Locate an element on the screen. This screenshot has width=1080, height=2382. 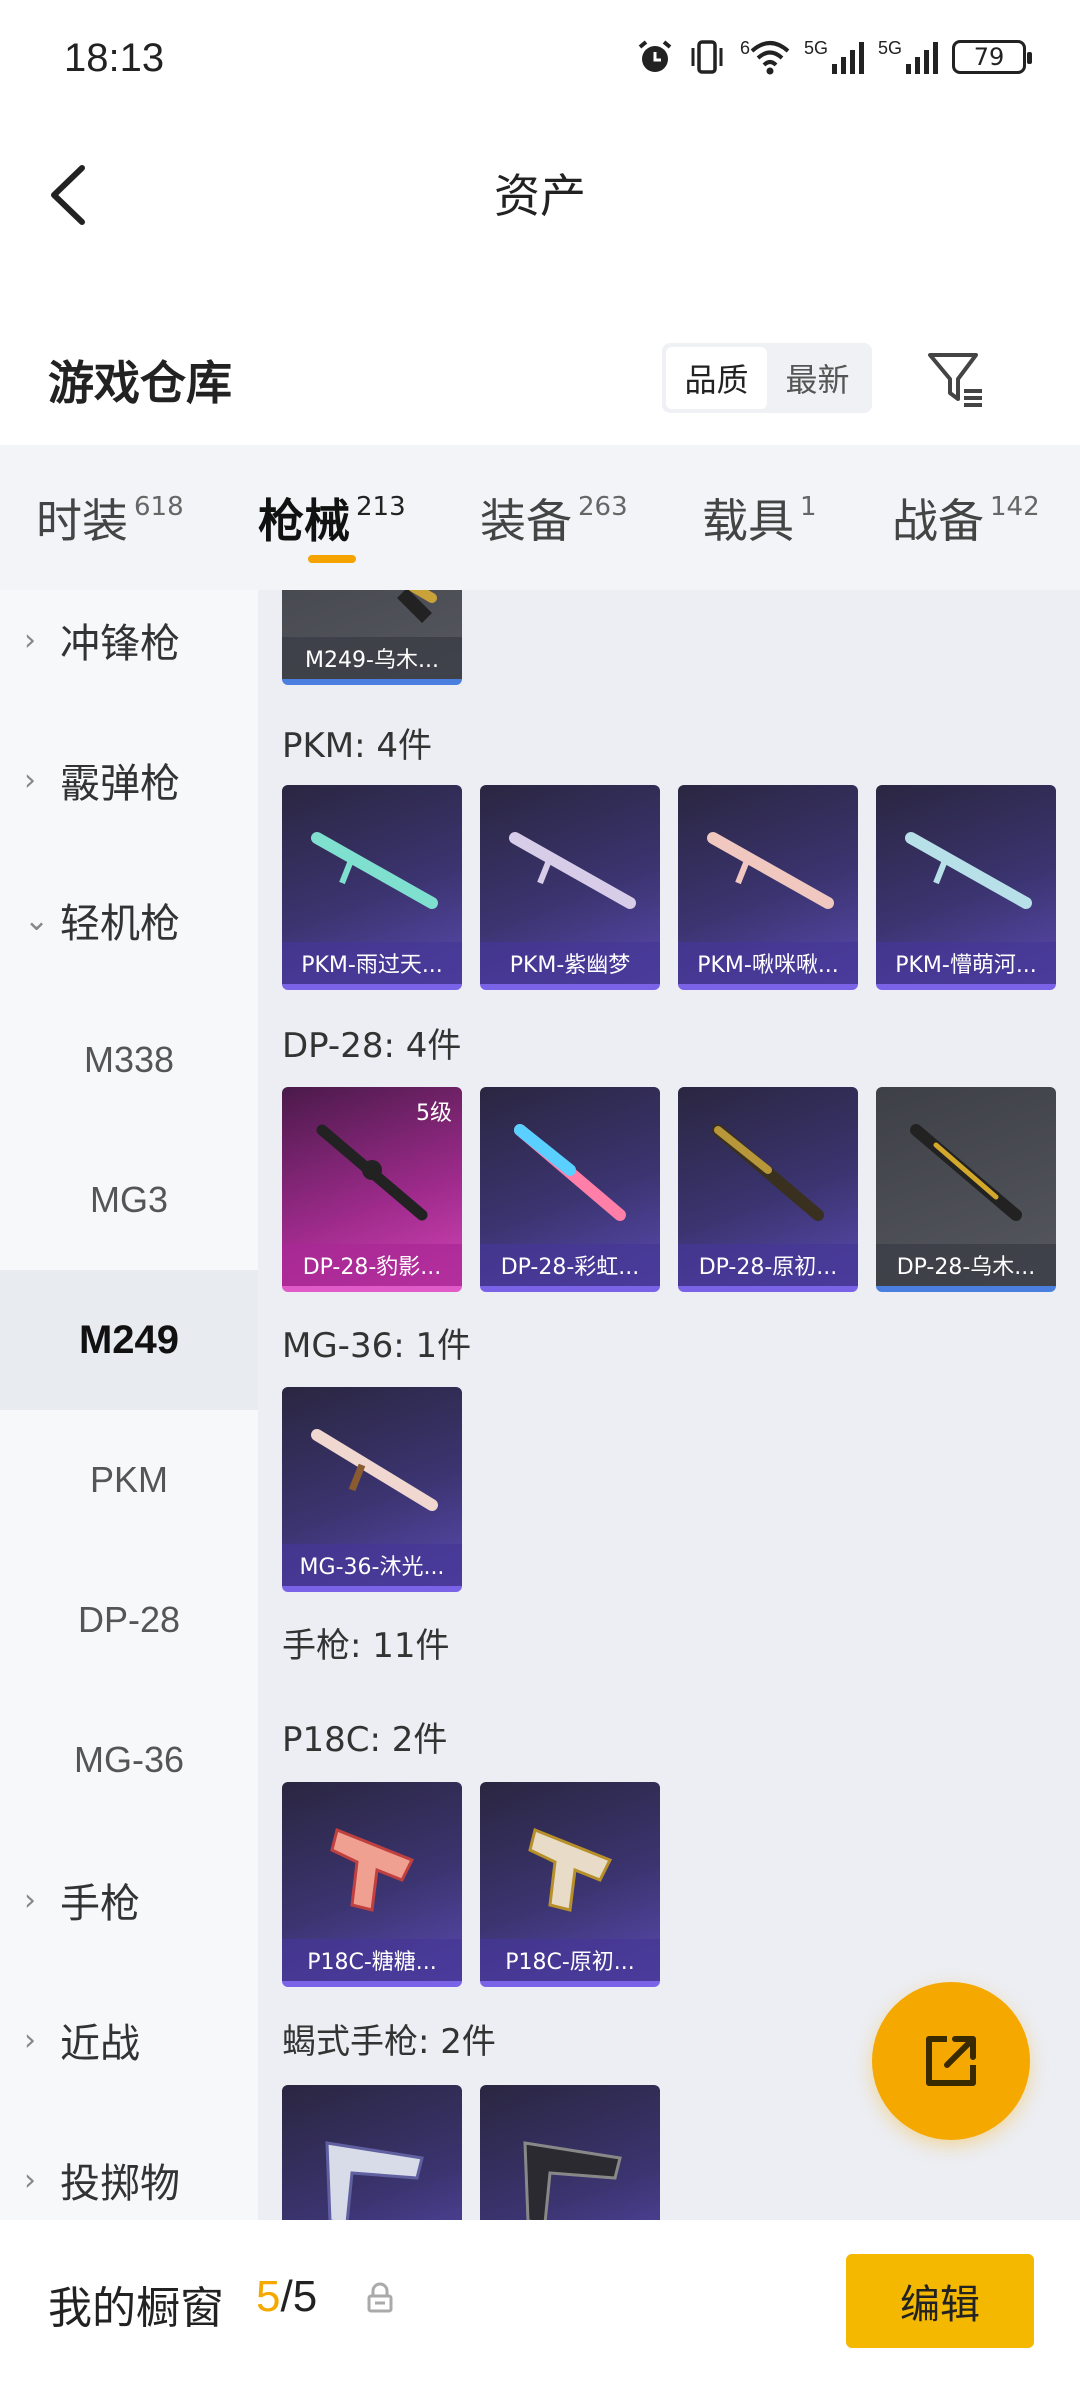
page-title: 资产 is located at coordinates (540, 196).